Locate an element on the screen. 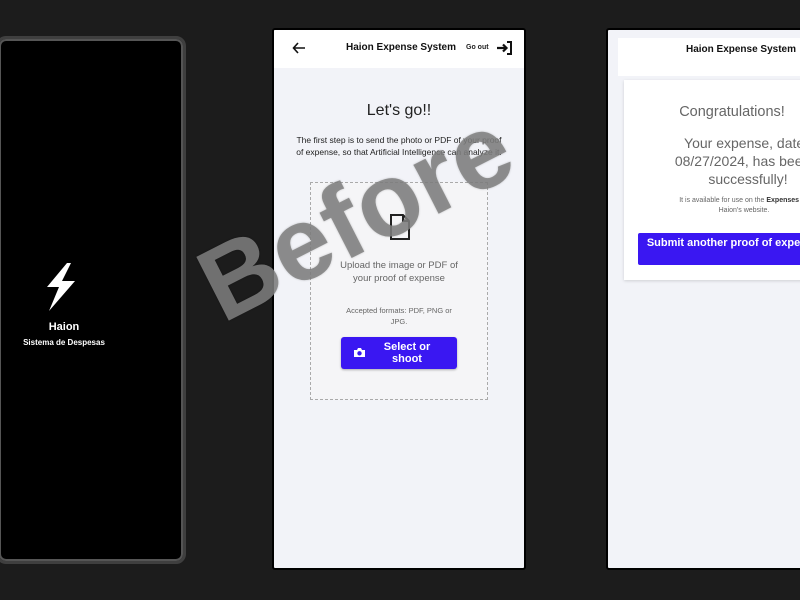  expenses-page-link: Expenses is located at coordinates (782, 200).